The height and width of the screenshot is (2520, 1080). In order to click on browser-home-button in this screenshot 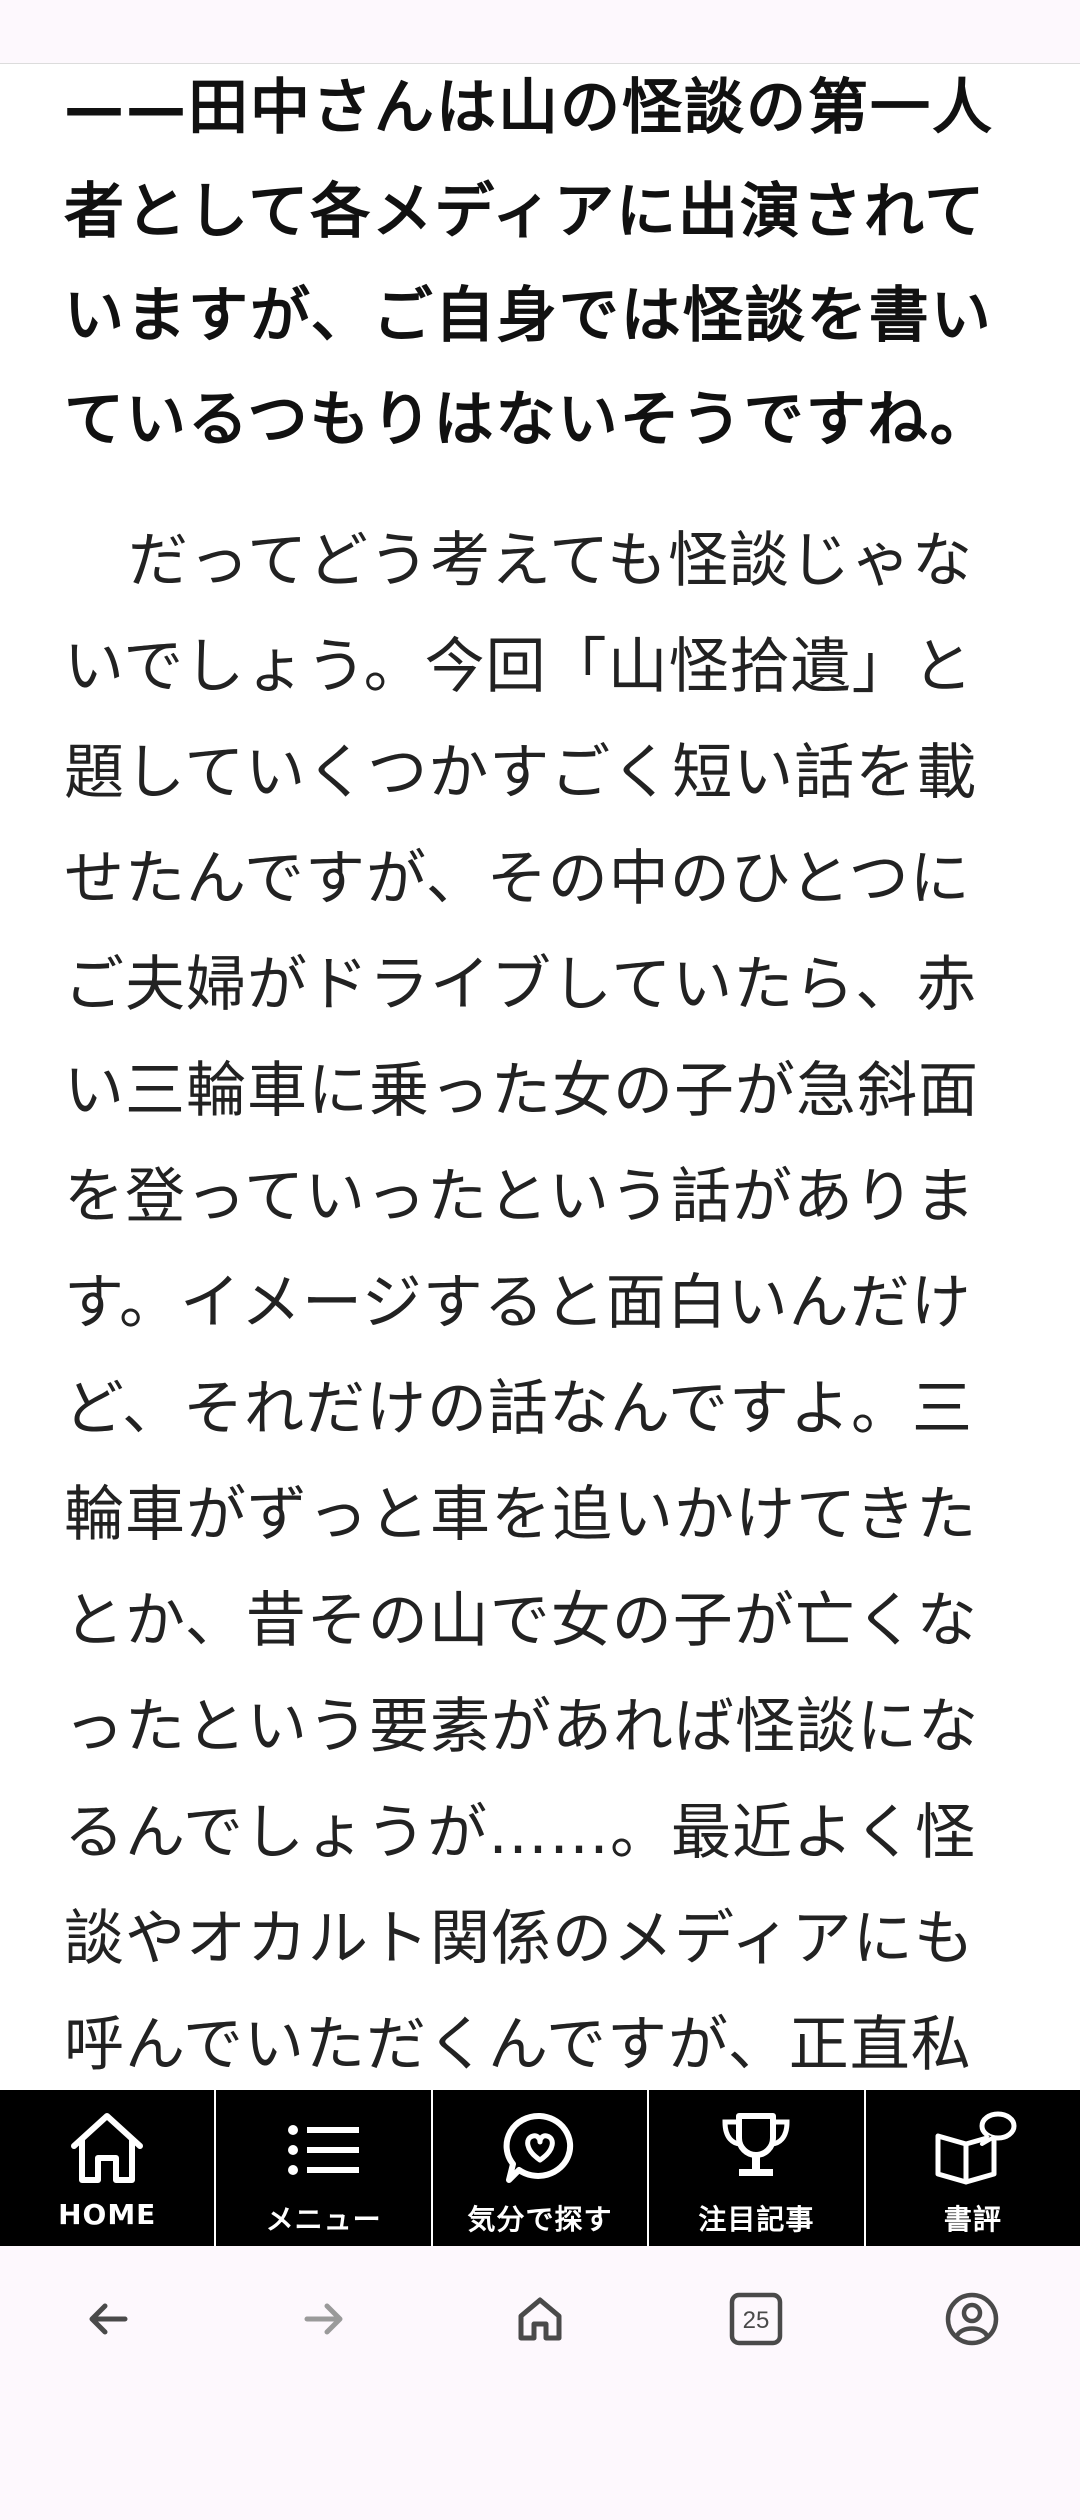, I will do `click(540, 2319)`.